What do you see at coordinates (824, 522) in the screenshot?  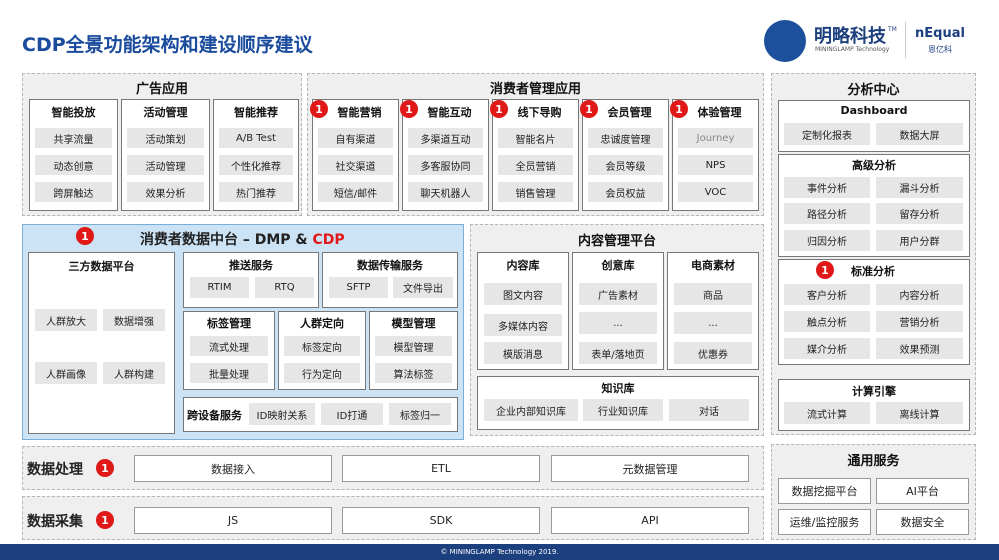 I see `general-item: 运维/监控服务` at bounding box center [824, 522].